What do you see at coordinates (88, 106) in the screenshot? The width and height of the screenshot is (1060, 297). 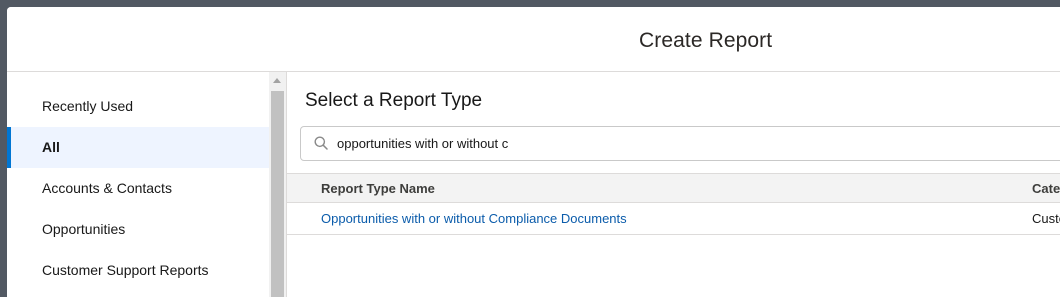 I see `sidebar-item-label: Recently Used` at bounding box center [88, 106].